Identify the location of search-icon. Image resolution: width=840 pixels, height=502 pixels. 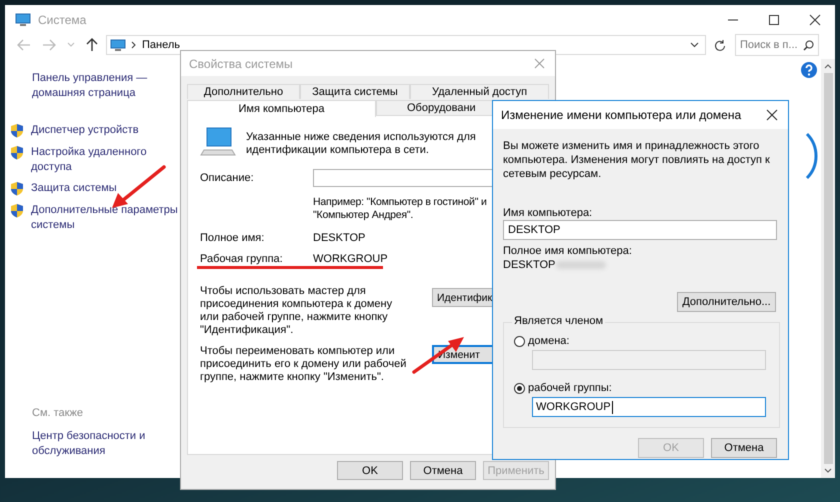
(808, 45).